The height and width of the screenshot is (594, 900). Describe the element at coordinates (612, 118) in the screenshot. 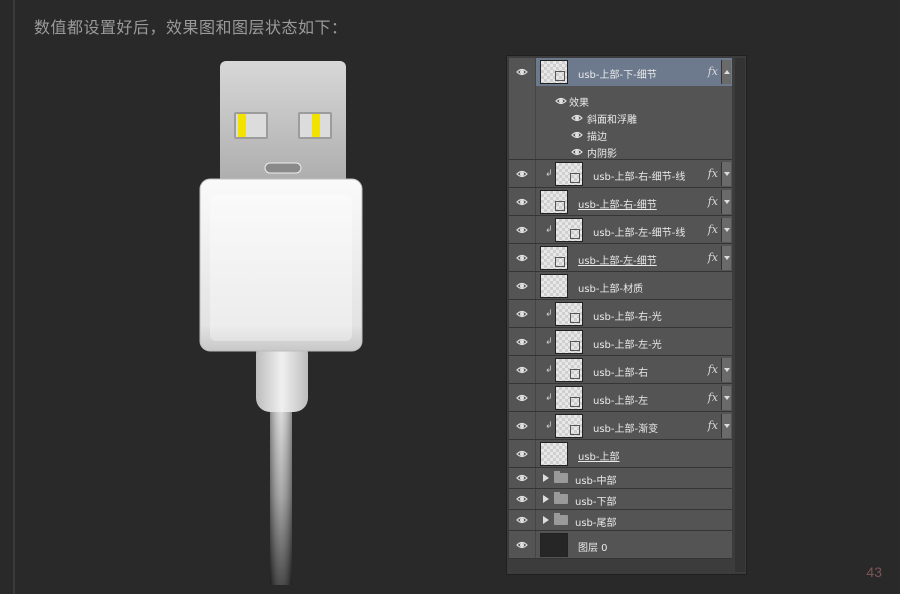

I see `effect-item: 斜面和浮雕` at that location.